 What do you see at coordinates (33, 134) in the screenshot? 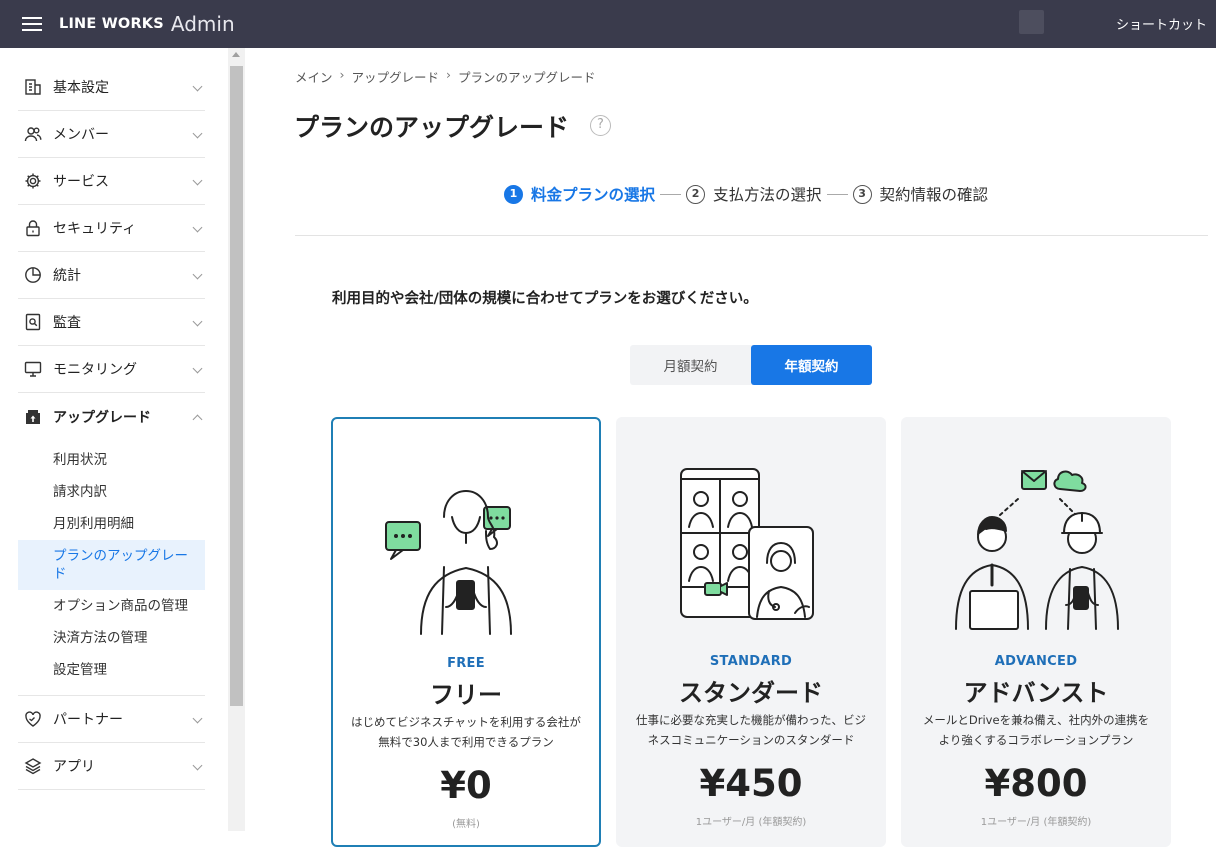
I see `members-icon` at bounding box center [33, 134].